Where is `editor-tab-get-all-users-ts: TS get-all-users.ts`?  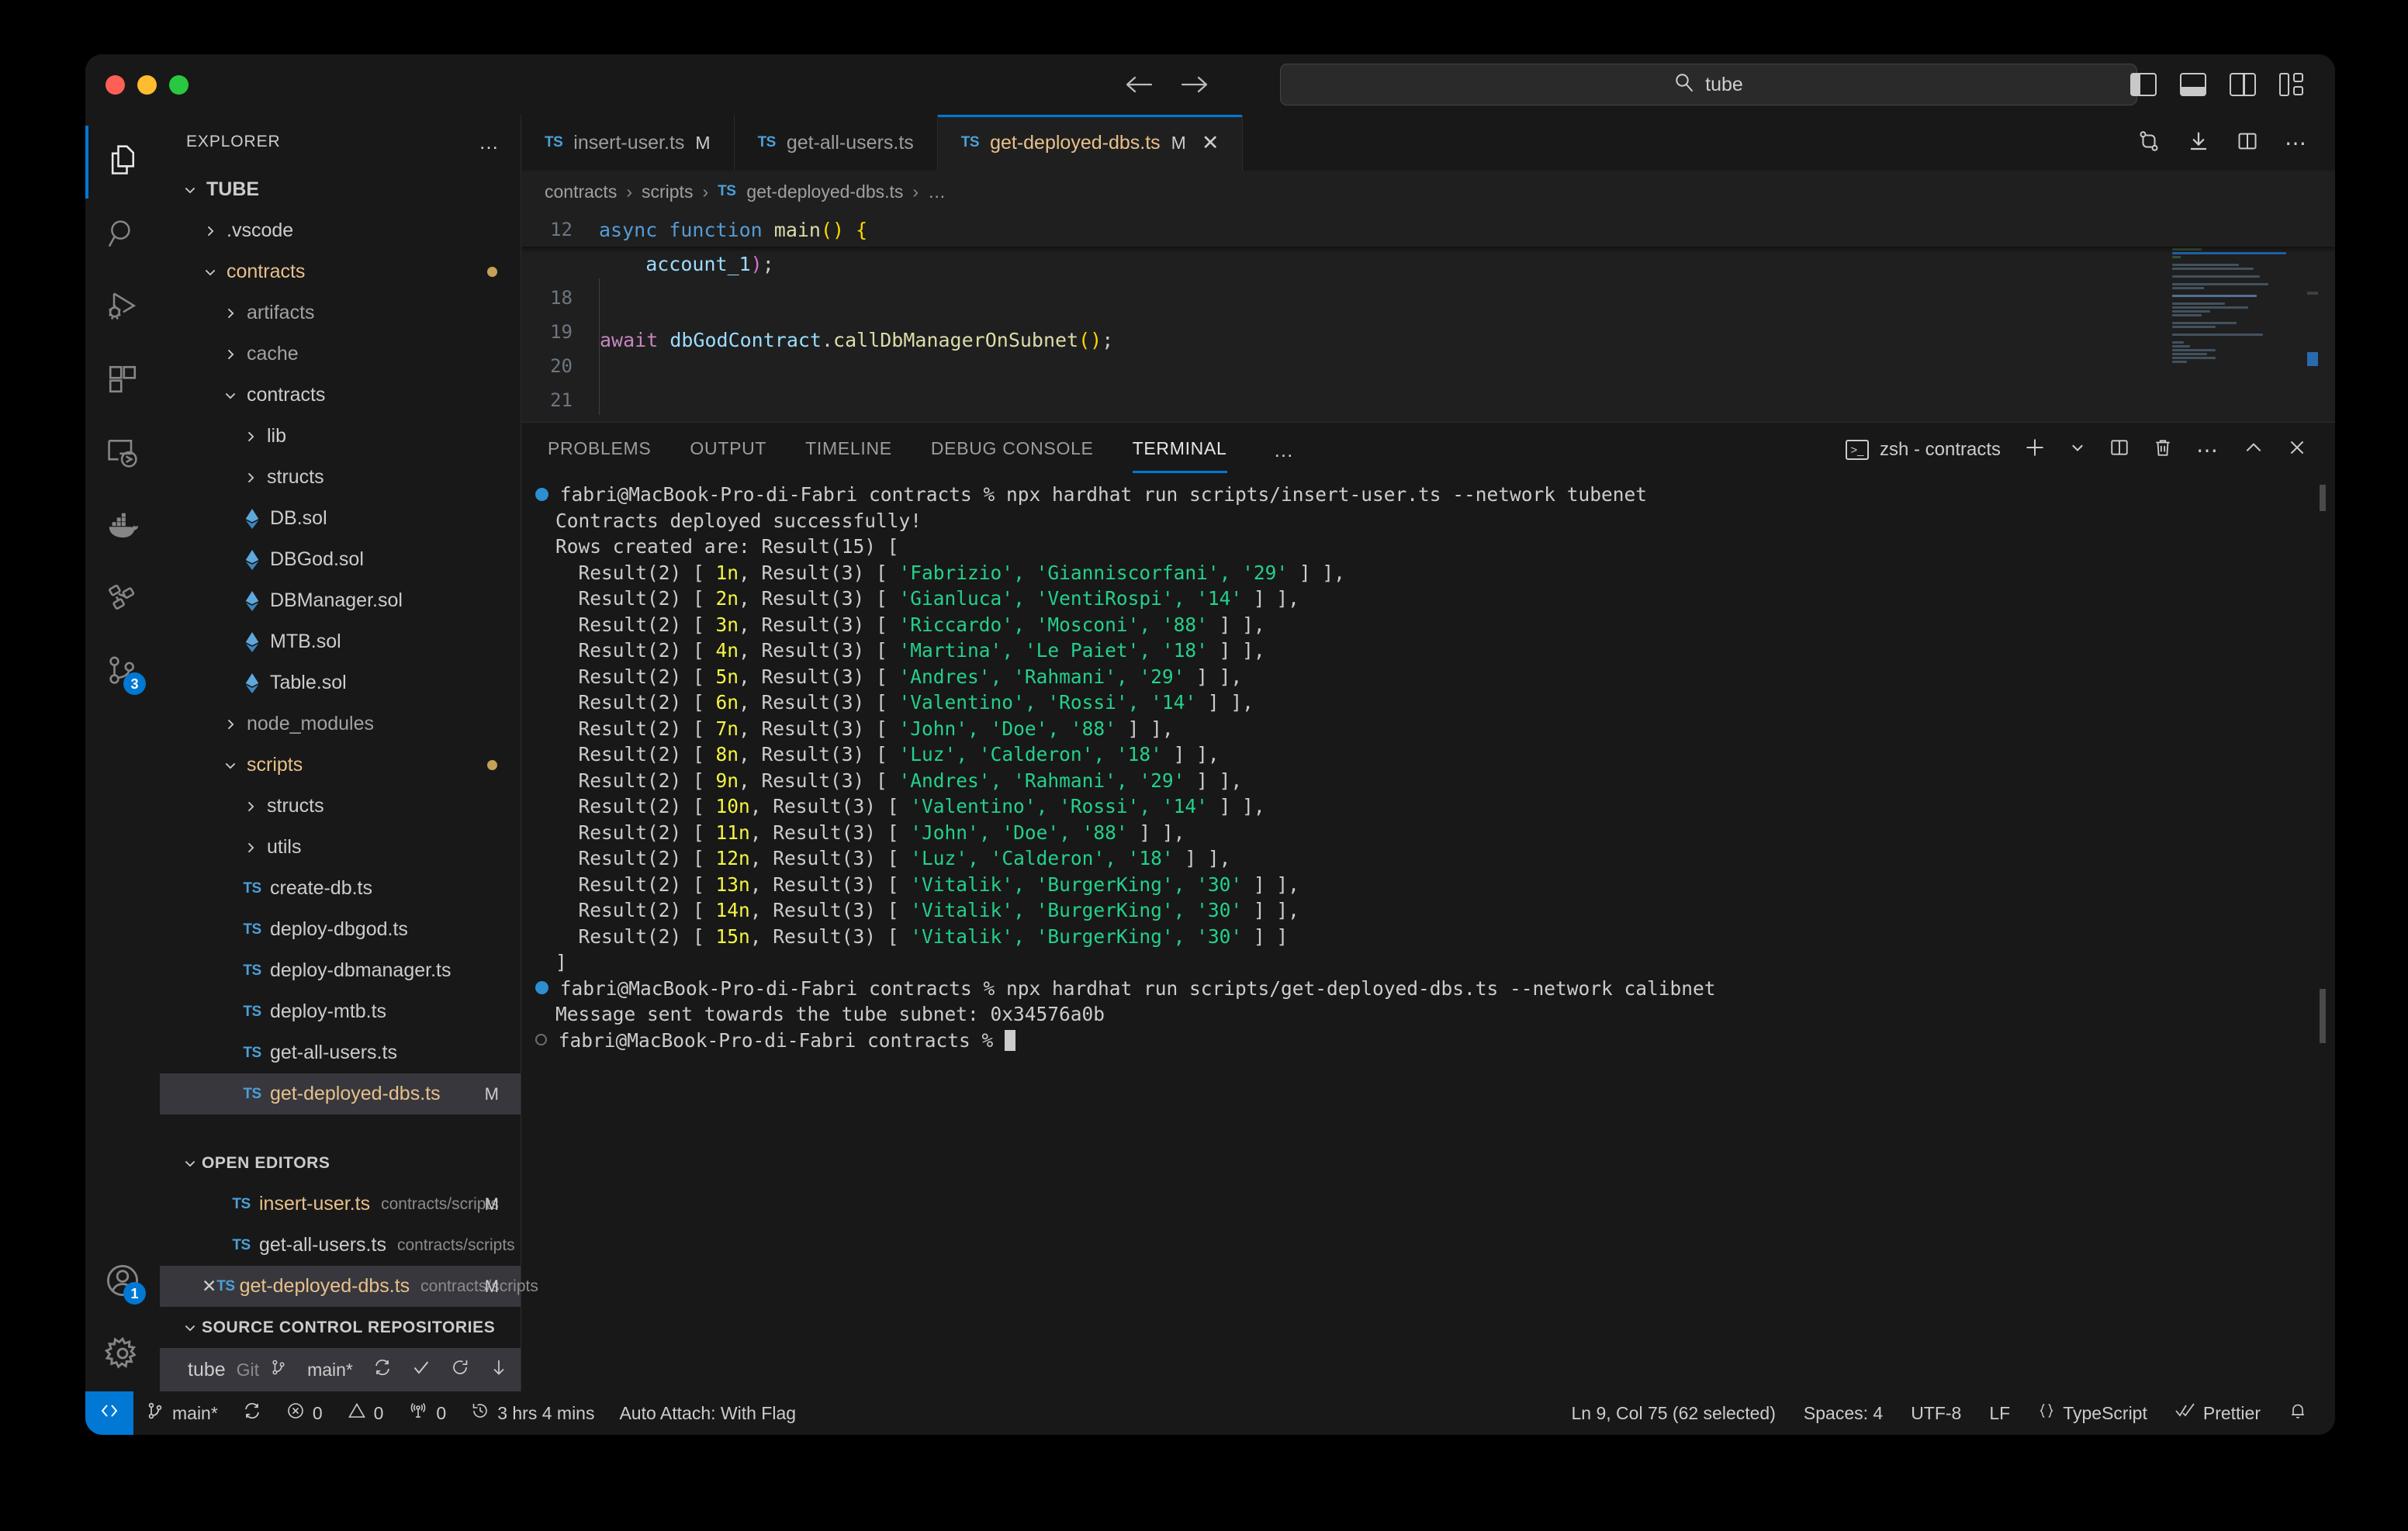 editor-tab-get-all-users-ts: TS get-all-users.ts is located at coordinates (836, 143).